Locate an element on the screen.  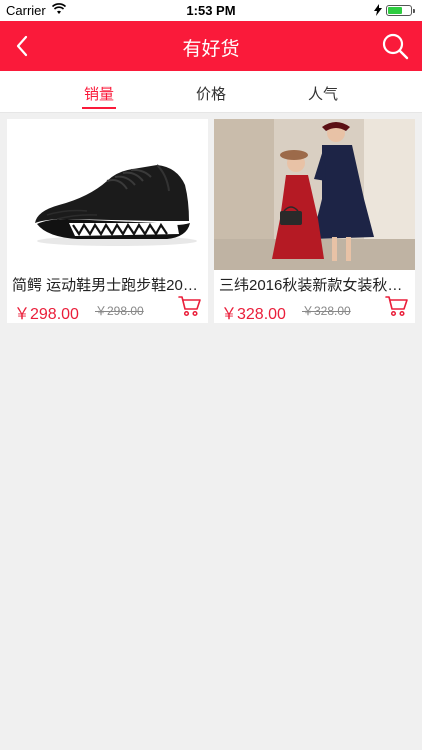
product-image-sneaker is located at coordinates (107, 194).